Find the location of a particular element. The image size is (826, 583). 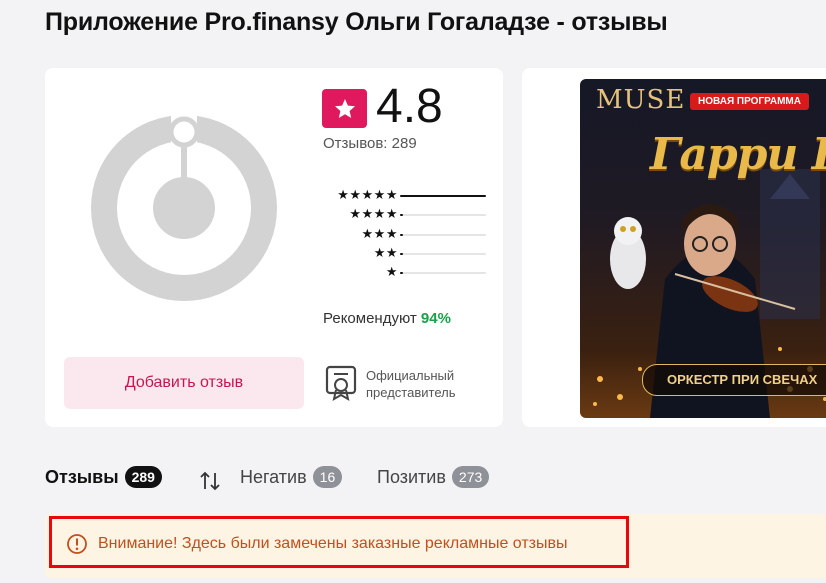

official-line-2: представитель is located at coordinates (411, 392).